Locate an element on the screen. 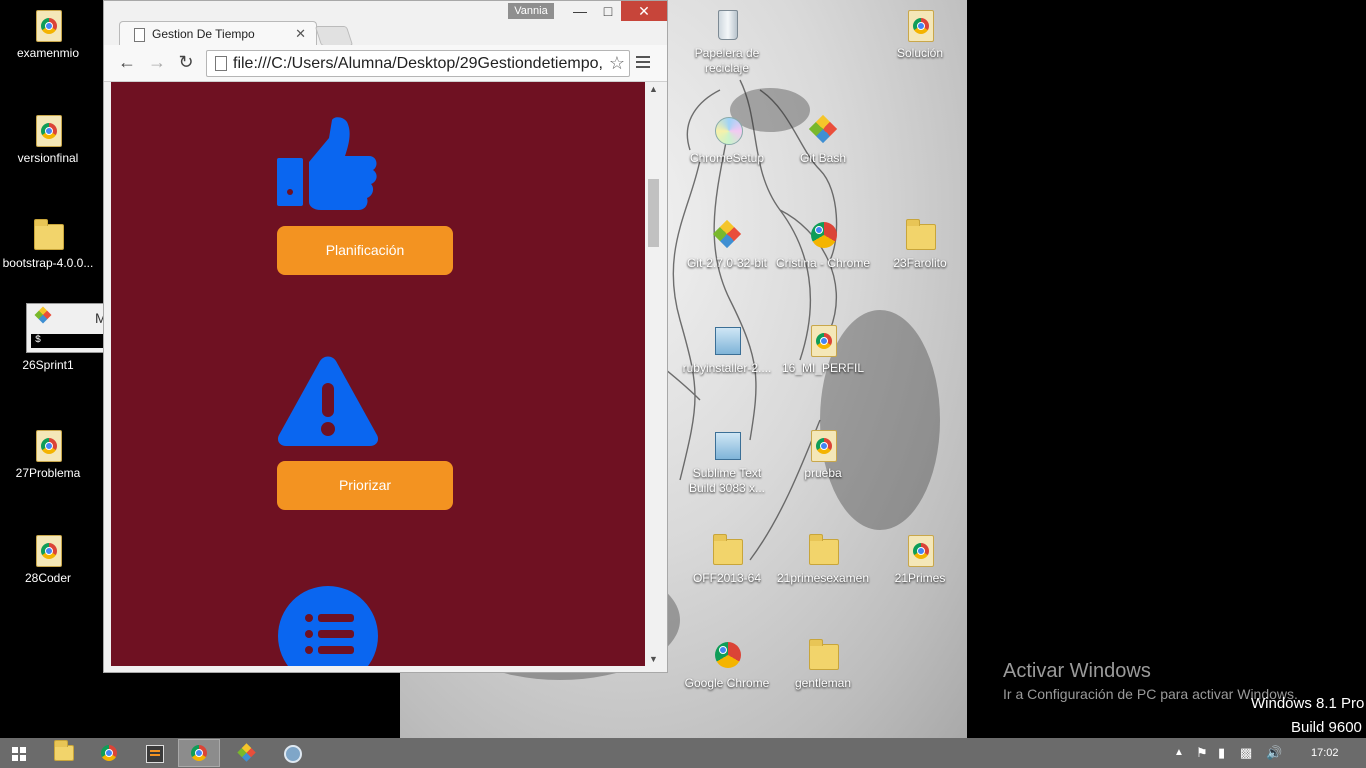  terminal-prompt: $ is located at coordinates (68, 341).